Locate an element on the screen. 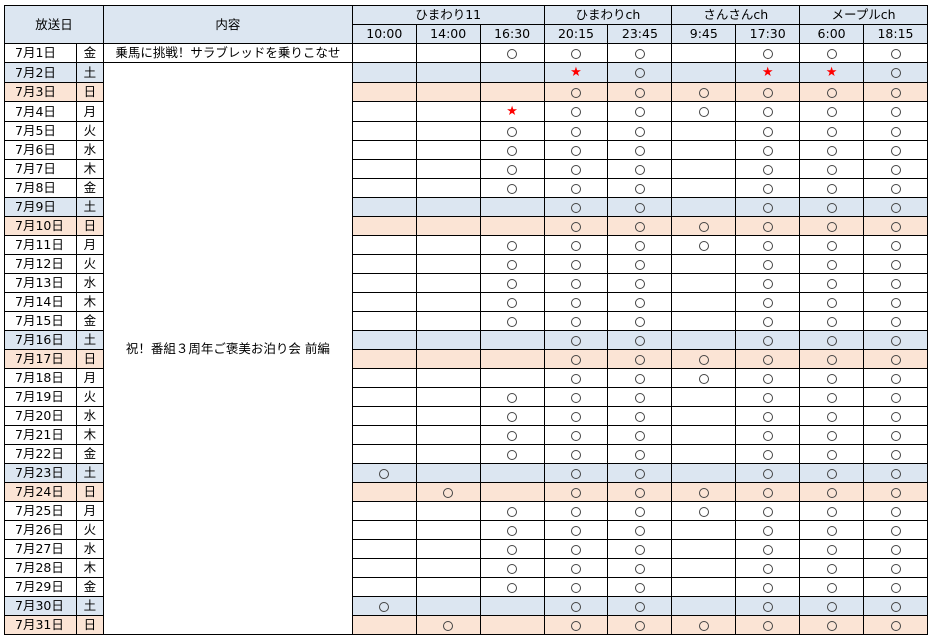 The width and height of the screenshot is (928, 635). weekday: 水 is located at coordinates (89, 283).